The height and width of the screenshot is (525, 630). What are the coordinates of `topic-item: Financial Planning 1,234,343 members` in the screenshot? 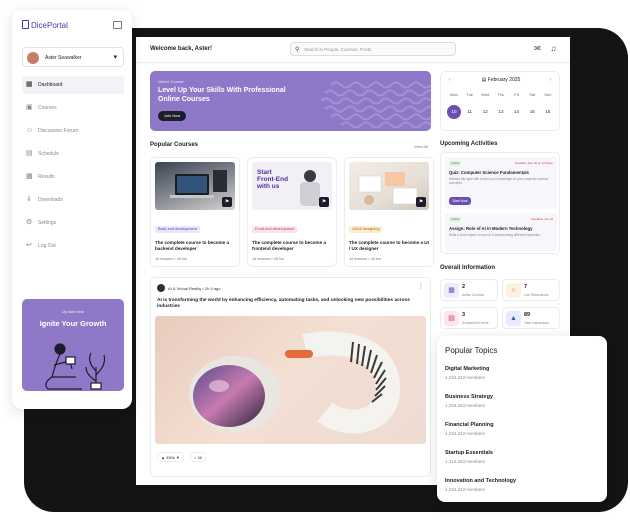 It's located at (469, 429).